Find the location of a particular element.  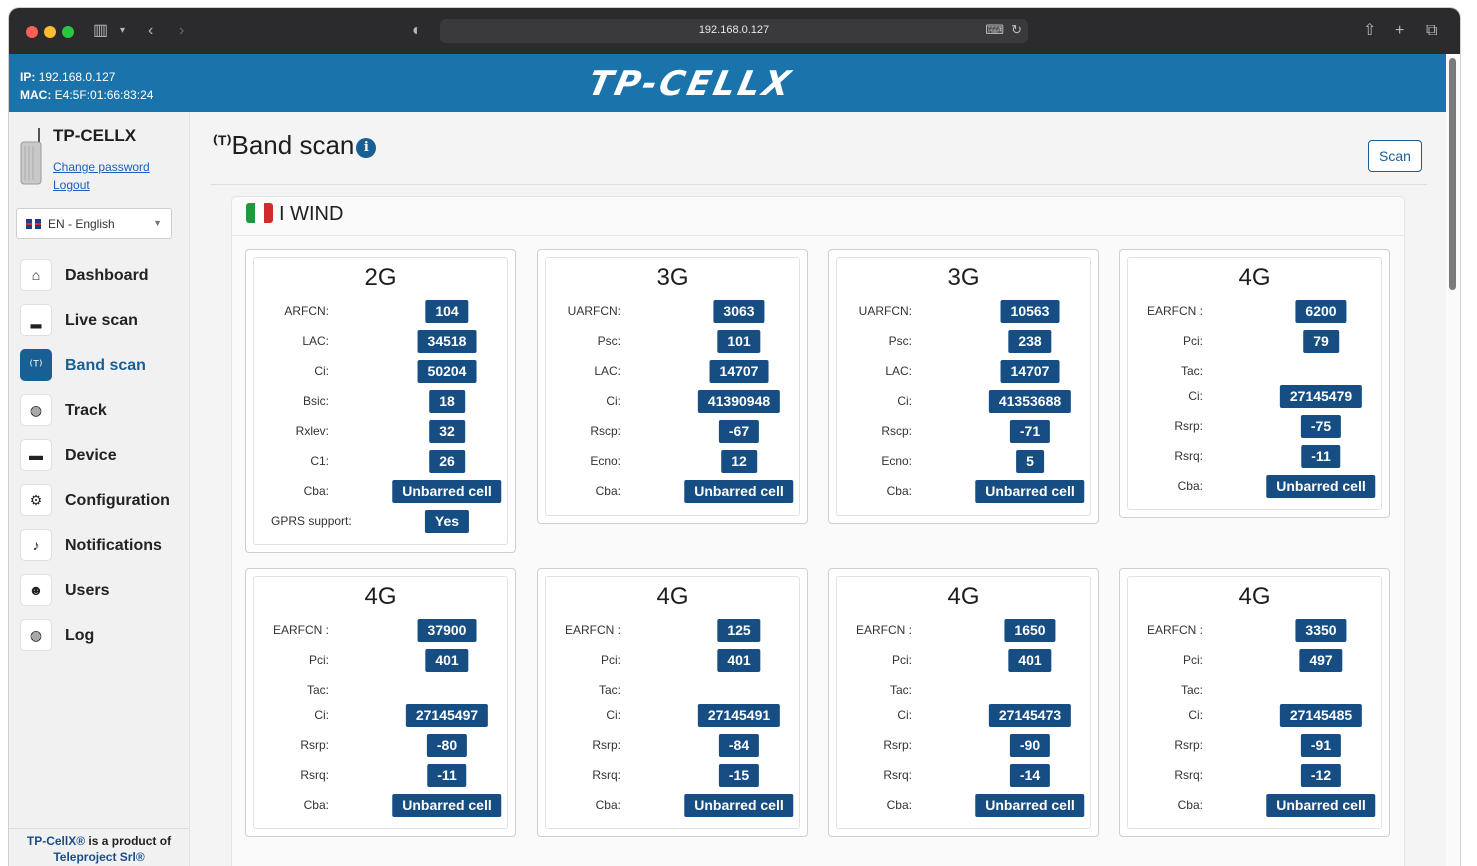

field-label: Ci: is located at coordinates (321, 371).